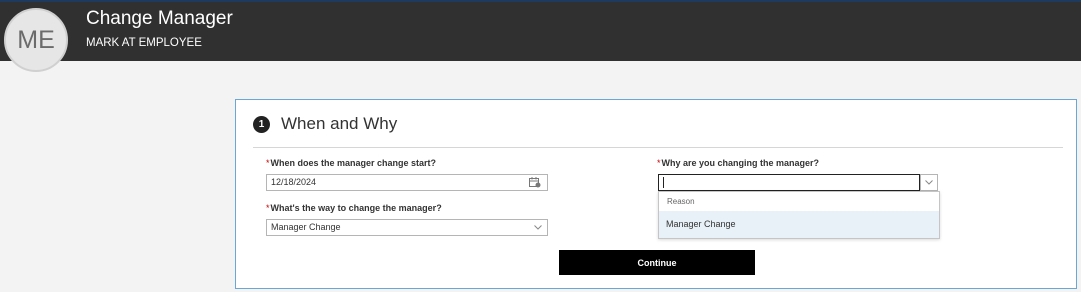  What do you see at coordinates (681, 201) in the screenshot?
I see `dropdown-header: Reason` at bounding box center [681, 201].